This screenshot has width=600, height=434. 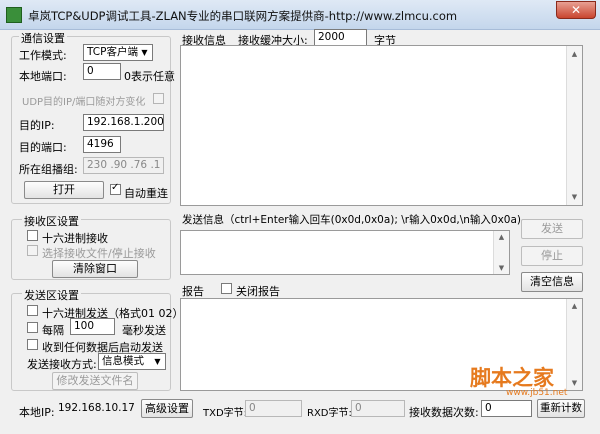 What do you see at coordinates (537, 393) in the screenshot?
I see `watermark-url: www.jb51.net` at bounding box center [537, 393].